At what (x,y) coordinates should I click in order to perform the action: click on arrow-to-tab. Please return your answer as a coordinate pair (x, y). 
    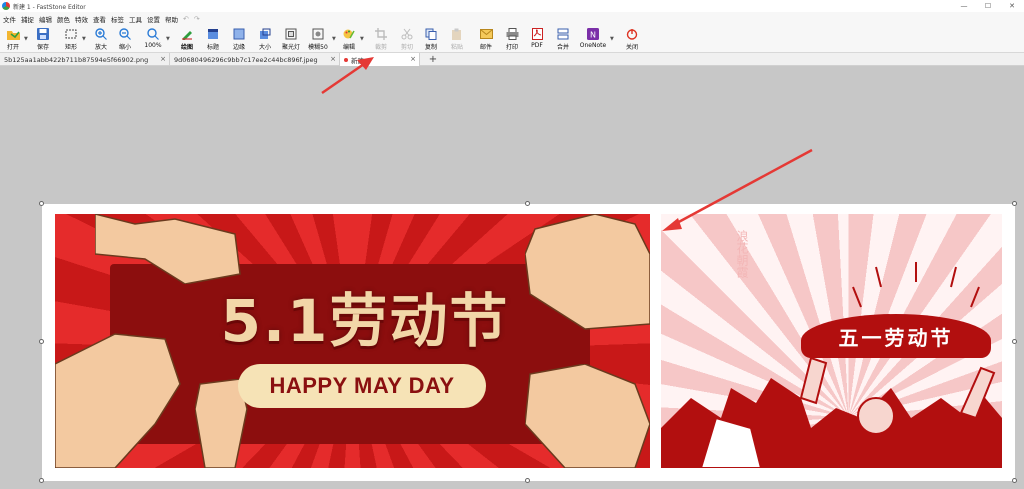
    Looking at the image, I should click on (347, 76).